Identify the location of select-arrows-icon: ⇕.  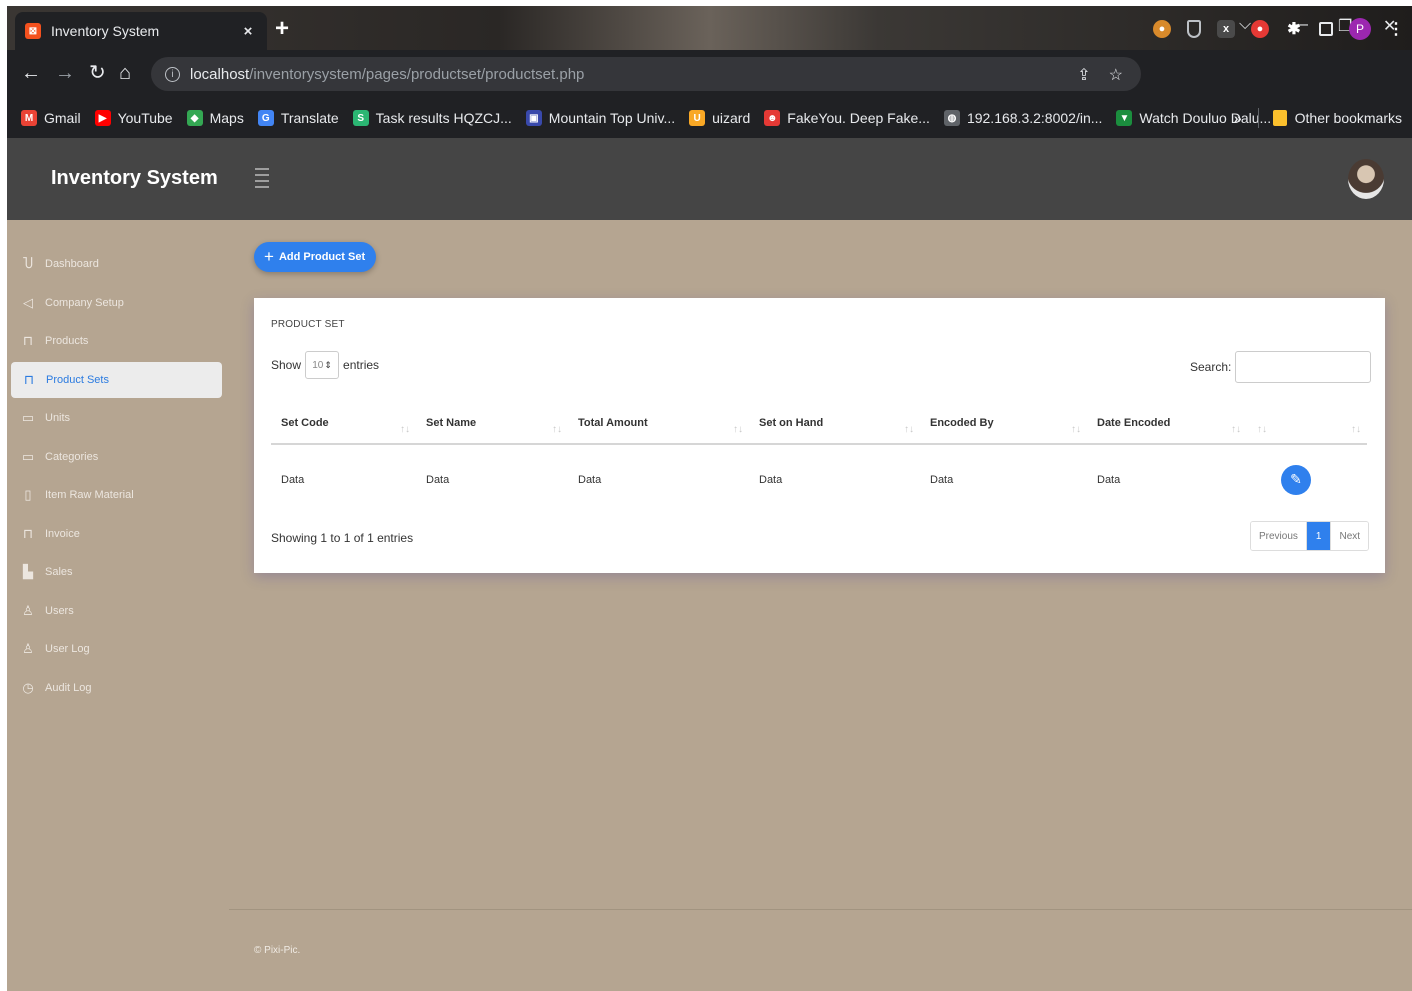
(328, 364).